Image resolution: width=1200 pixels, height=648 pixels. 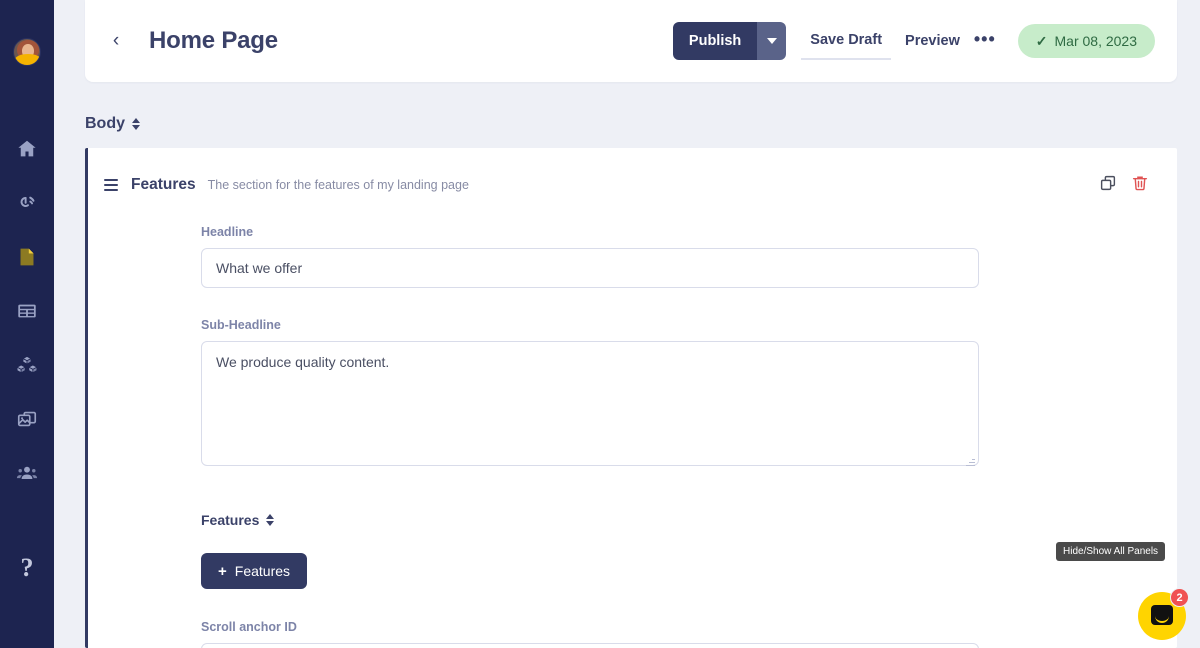 I want to click on publish-button: Publish, so click(x=715, y=41).